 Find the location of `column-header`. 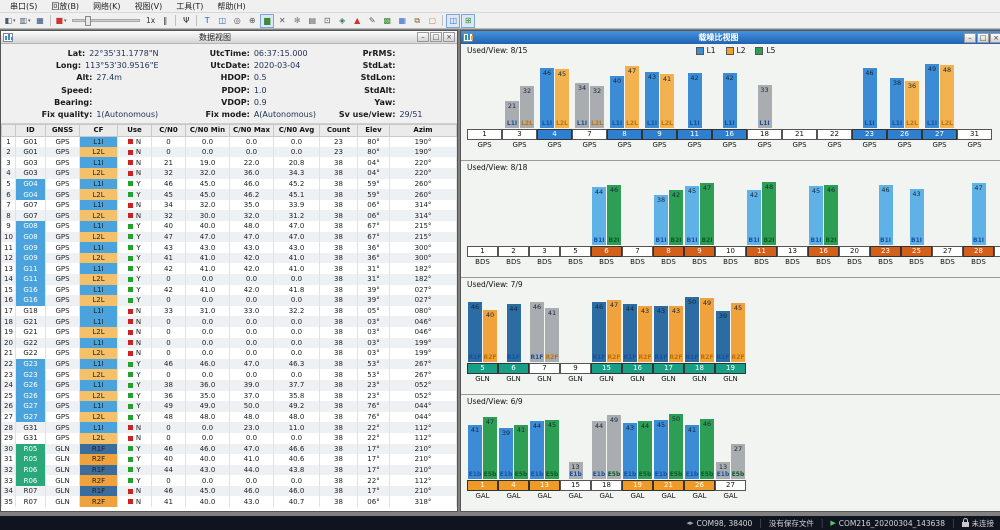

column-header is located at coordinates (8, 130).